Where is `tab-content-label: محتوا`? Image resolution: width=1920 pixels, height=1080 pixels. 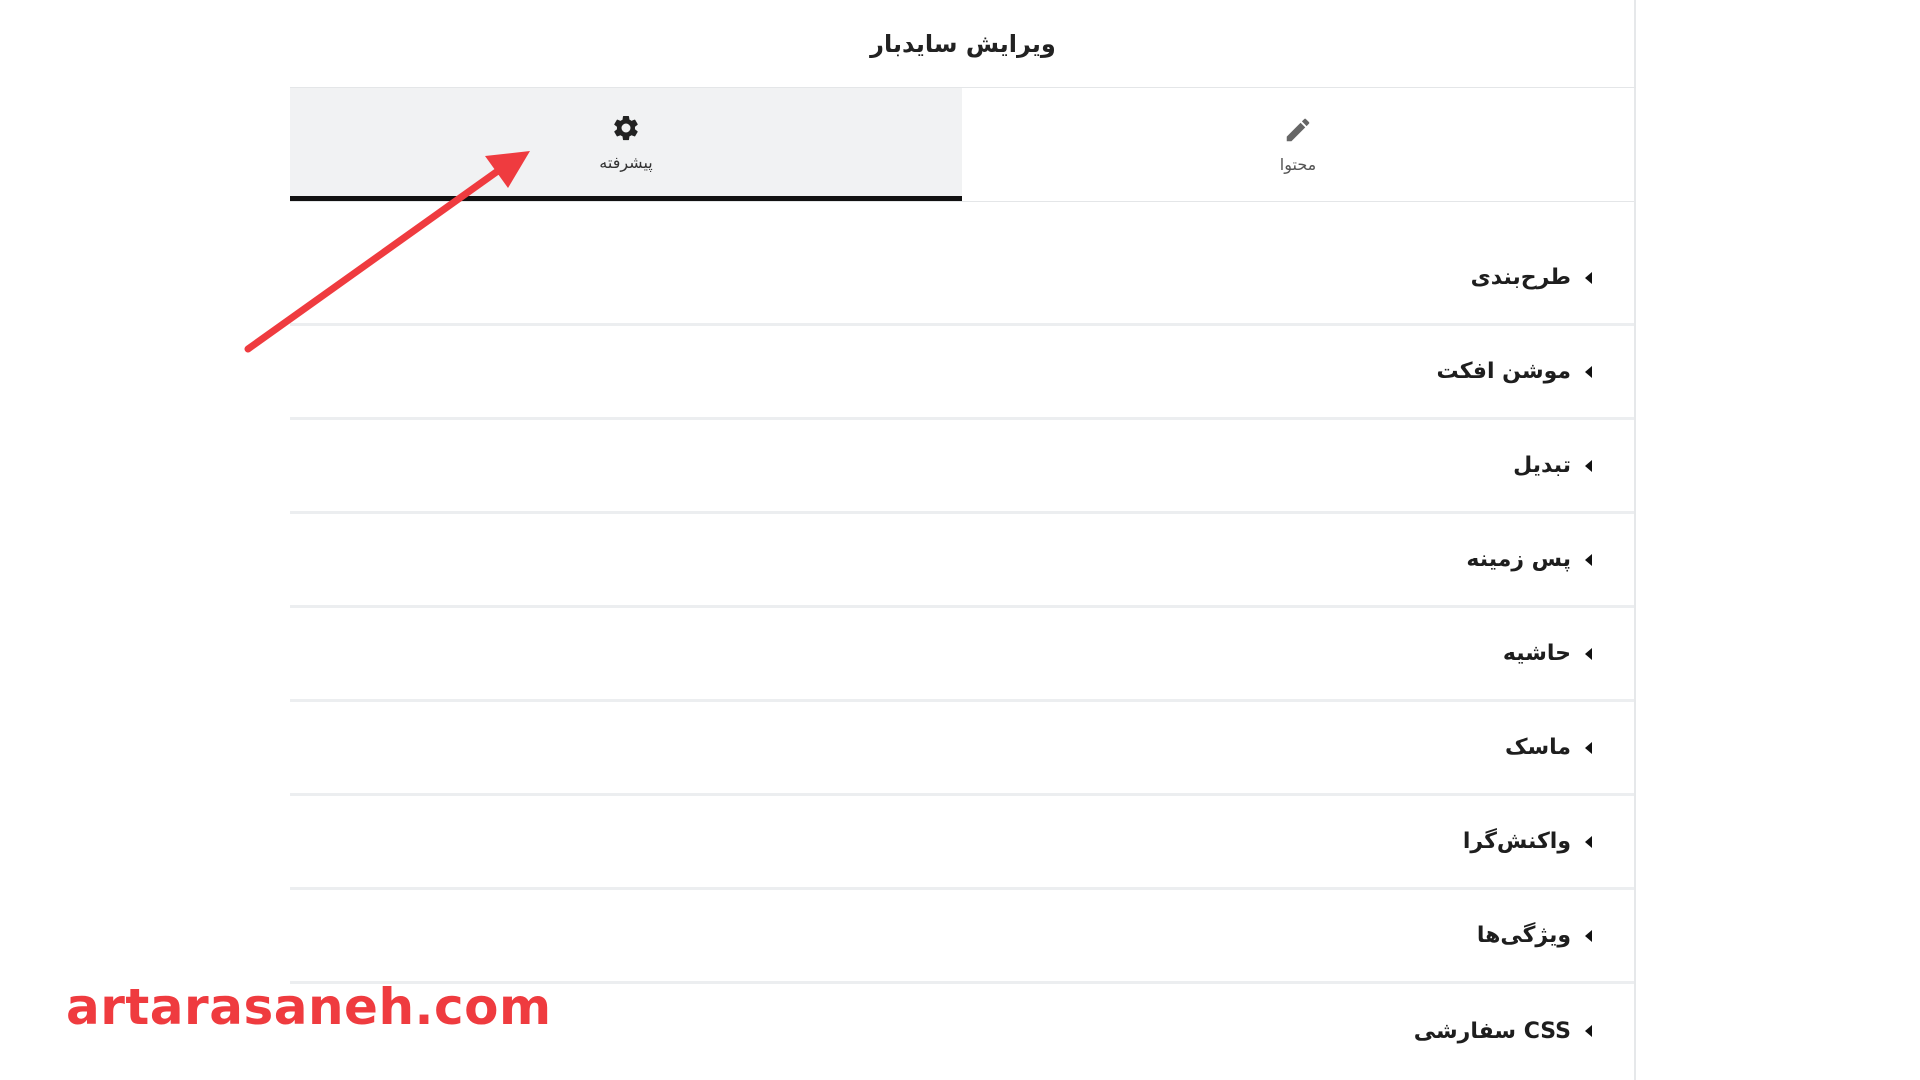 tab-content-label: محتوا is located at coordinates (1298, 164).